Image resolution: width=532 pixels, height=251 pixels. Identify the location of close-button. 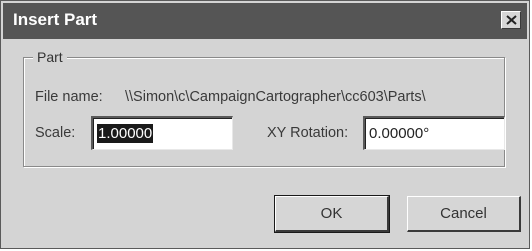
(511, 20).